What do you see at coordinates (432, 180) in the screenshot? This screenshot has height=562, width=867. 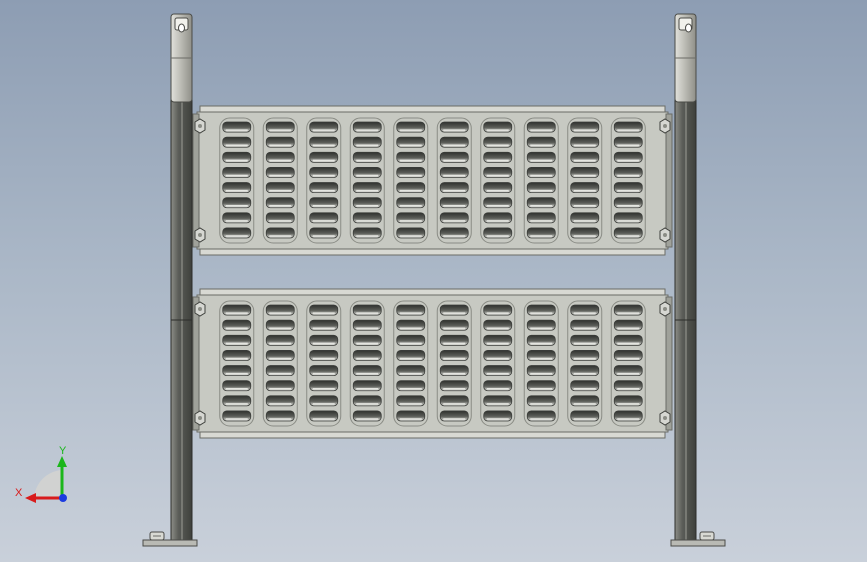 I see `upper-grille-panel` at bounding box center [432, 180].